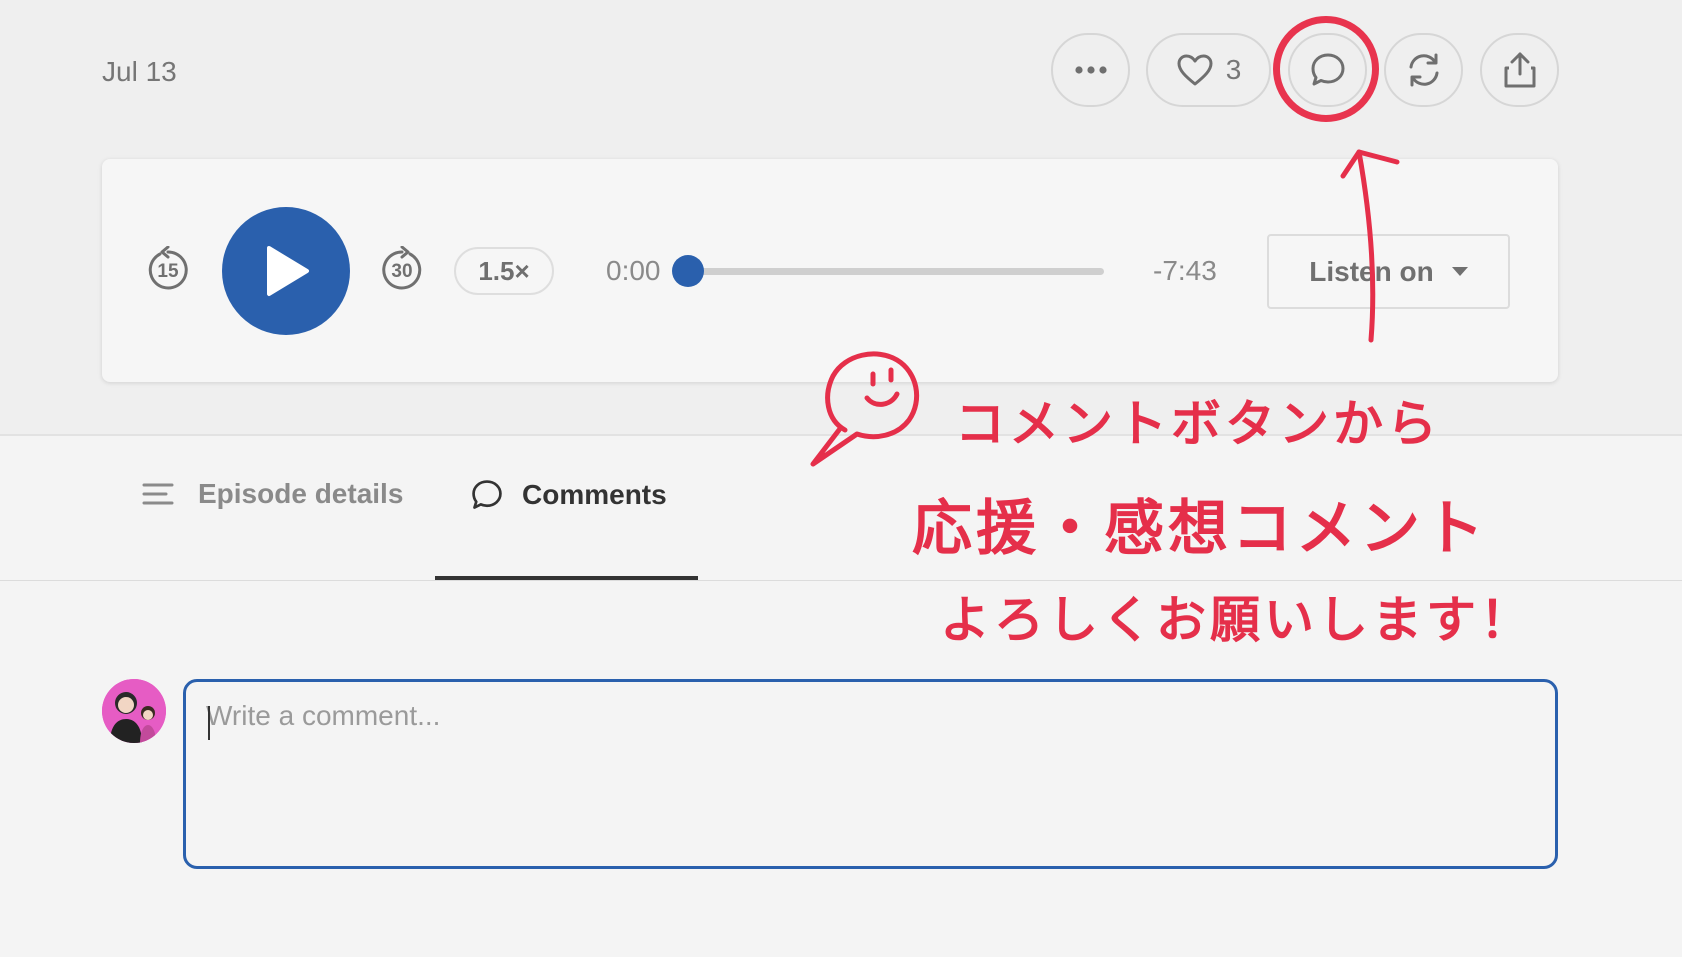 The image size is (1682, 957). Describe the element at coordinates (1195, 70) in the screenshot. I see `heart-icon` at that location.